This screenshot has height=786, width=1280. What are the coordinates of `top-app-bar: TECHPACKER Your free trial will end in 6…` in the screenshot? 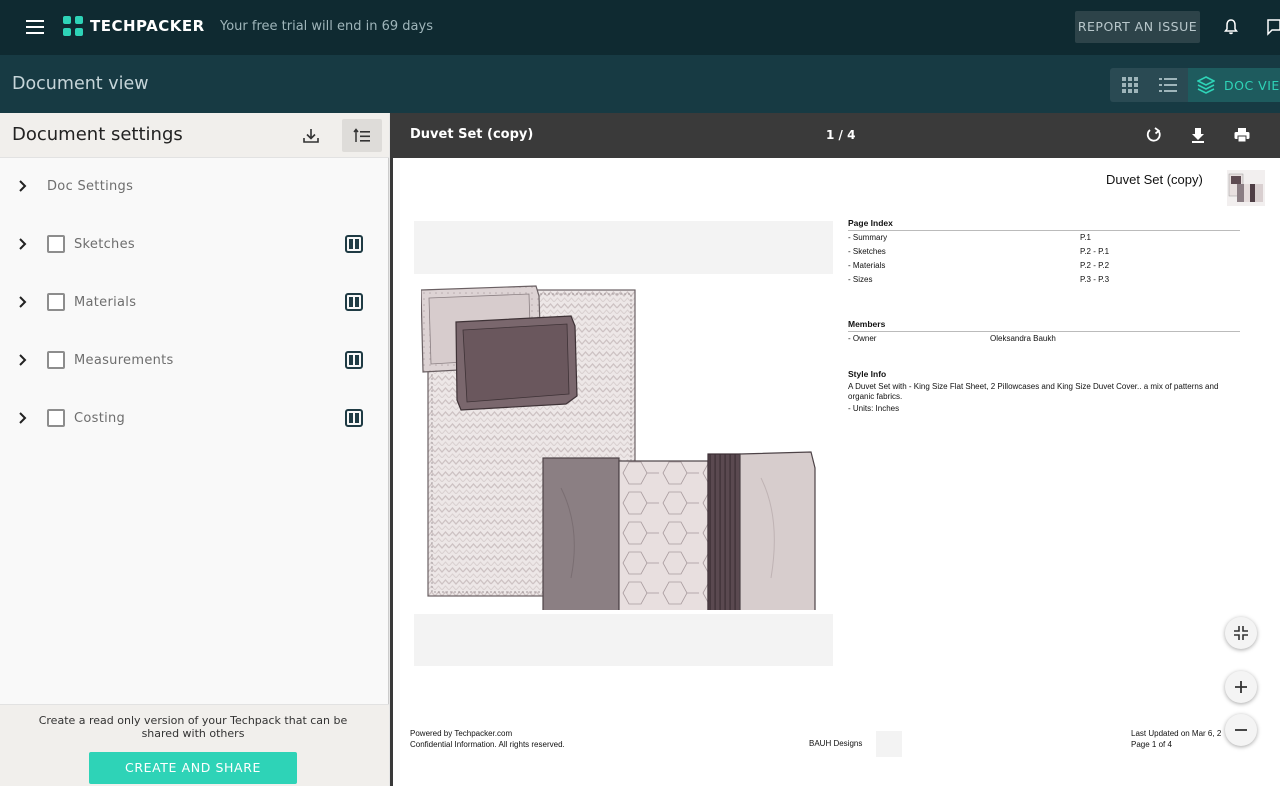 It's located at (640, 27).